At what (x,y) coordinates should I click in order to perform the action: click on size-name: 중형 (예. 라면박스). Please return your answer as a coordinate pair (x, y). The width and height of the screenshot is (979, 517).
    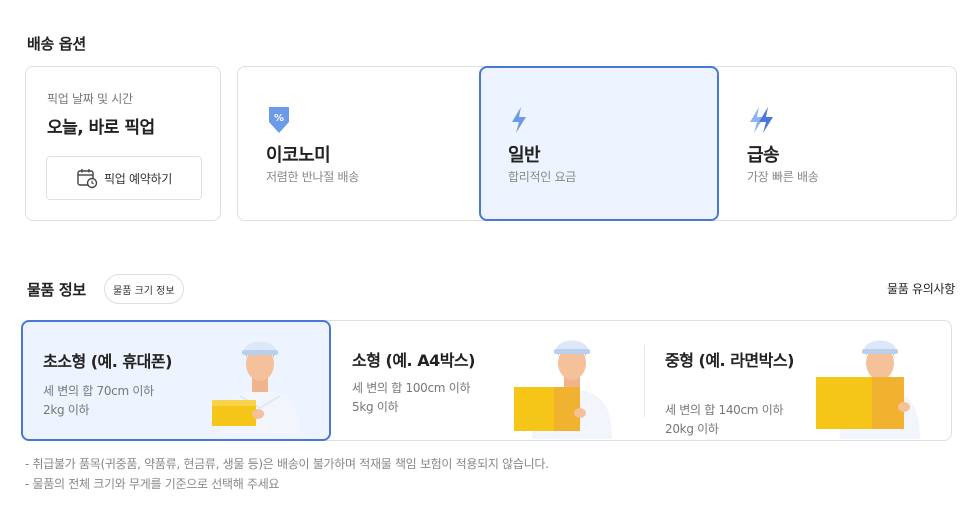
    Looking at the image, I should click on (729, 360).